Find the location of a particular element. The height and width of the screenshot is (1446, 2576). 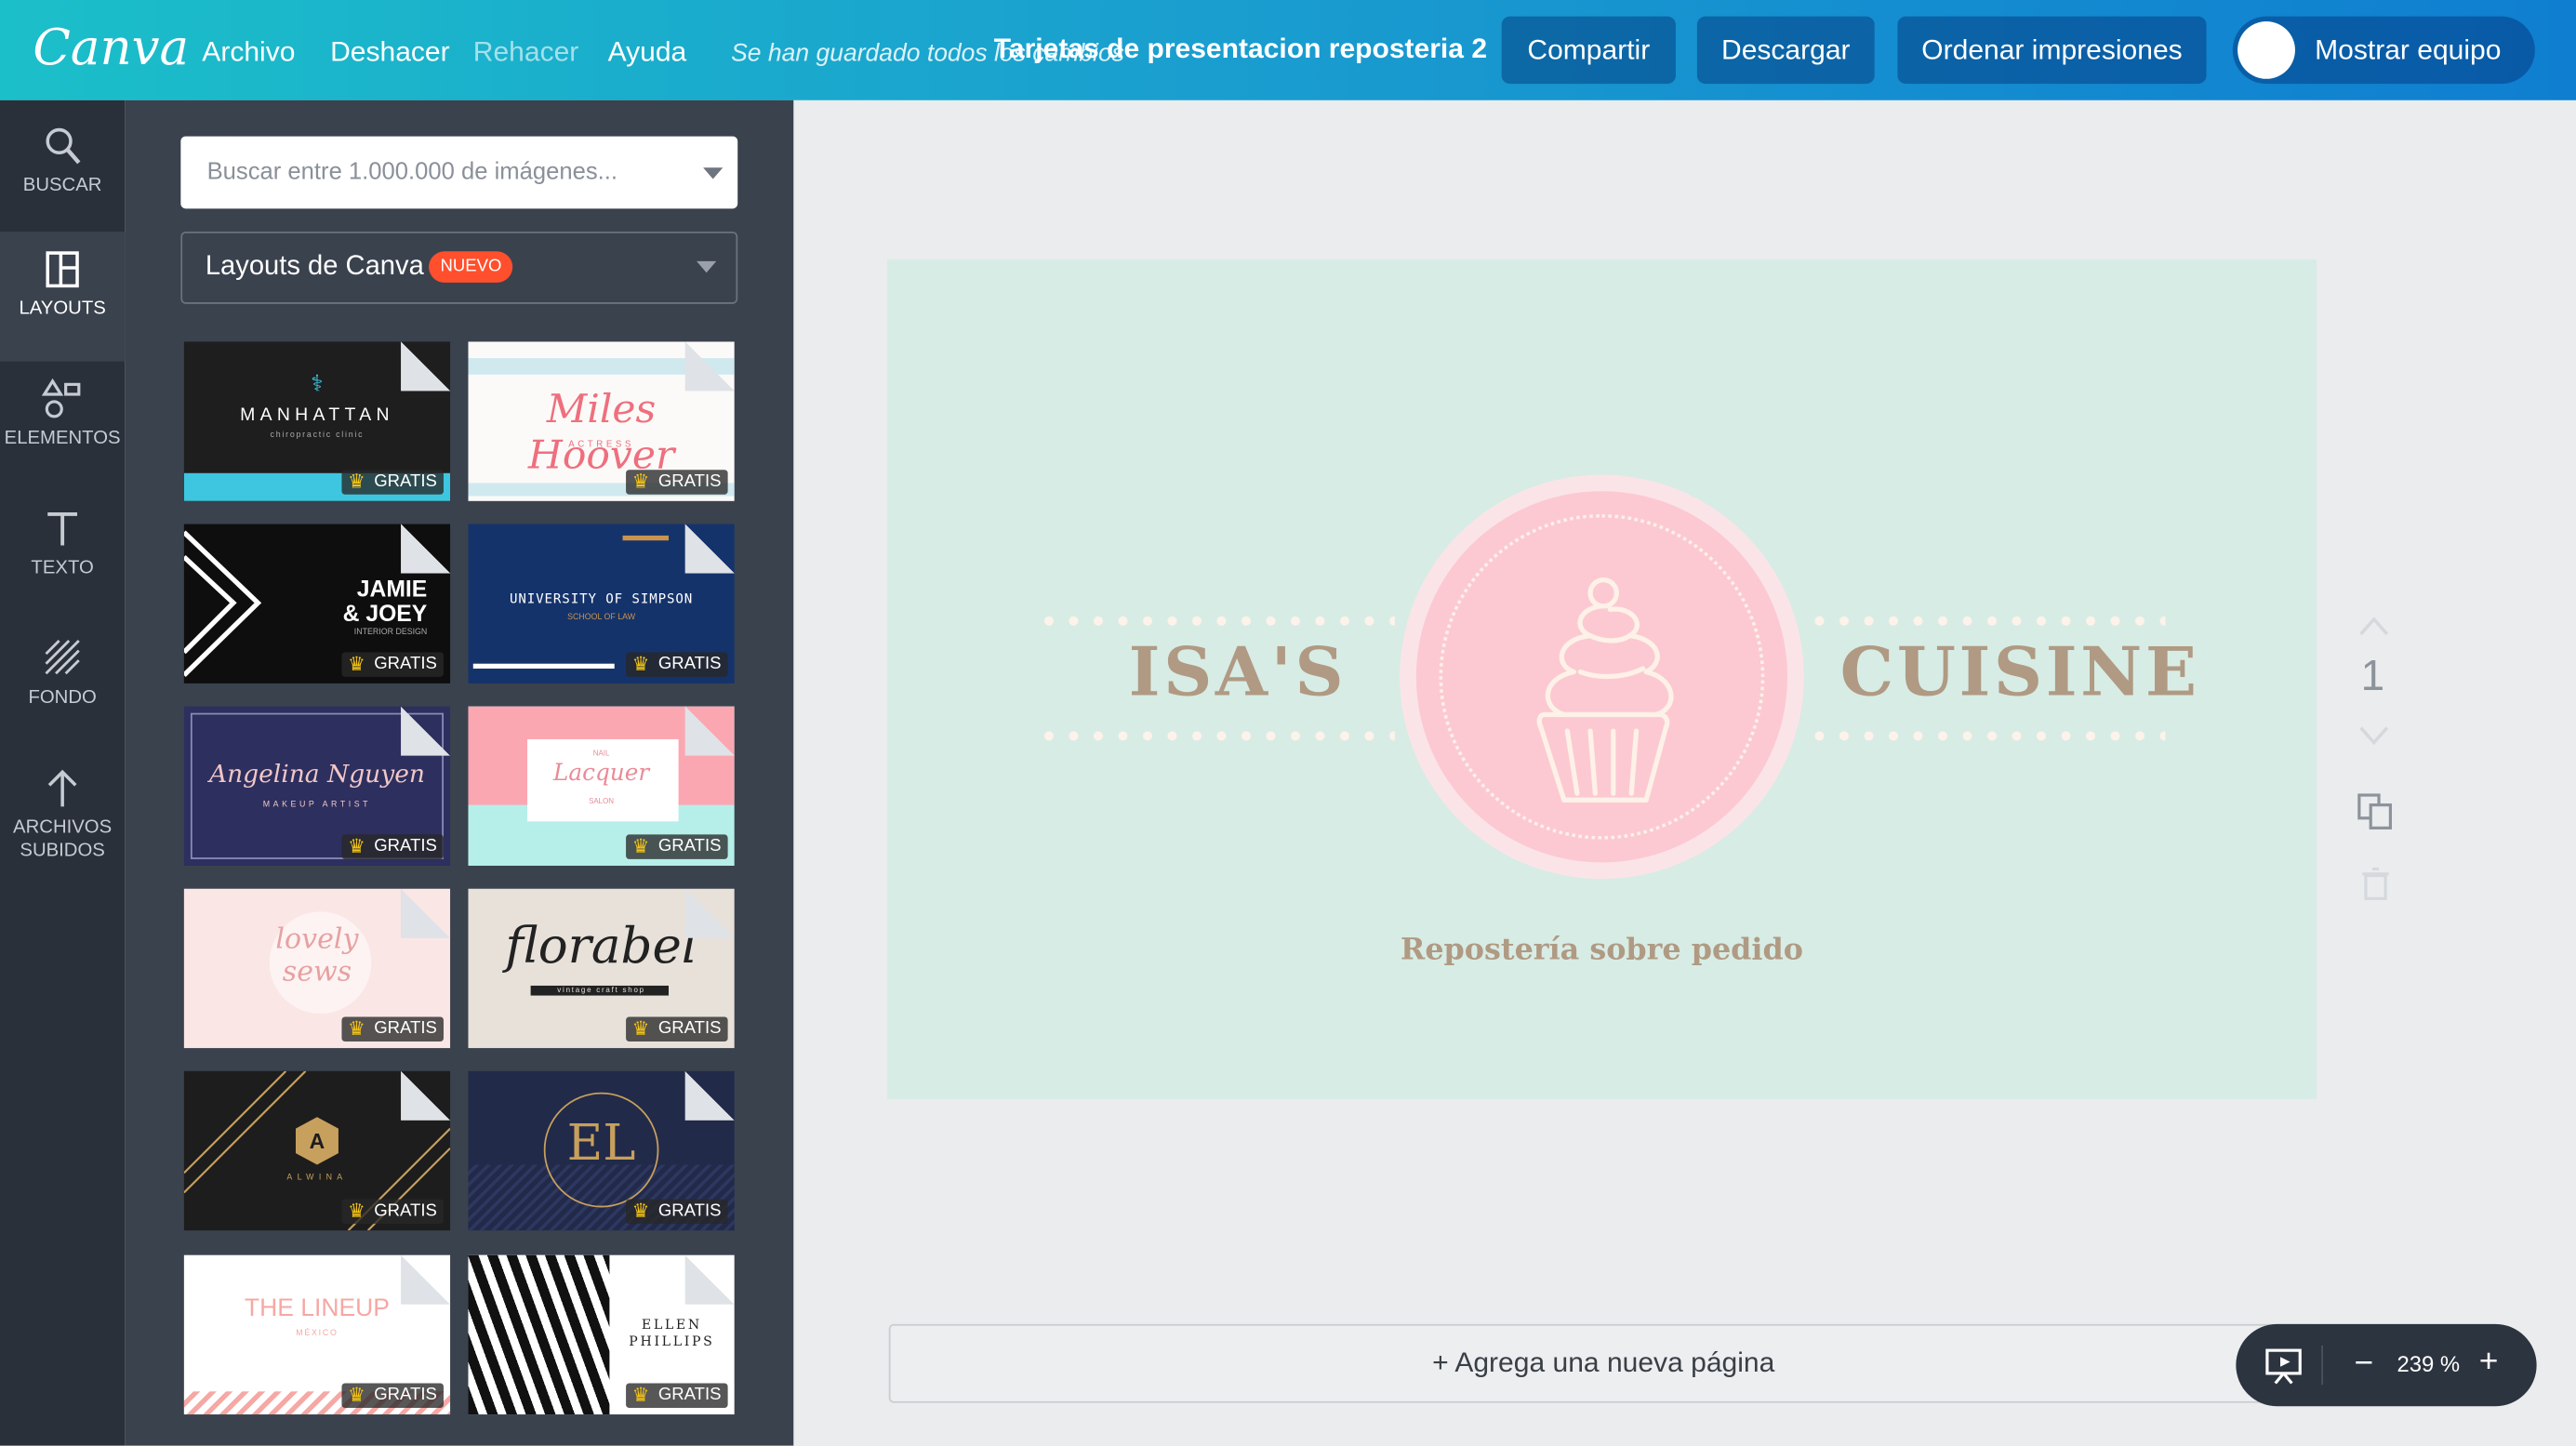

download-button: Descargar is located at coordinates (1785, 50).